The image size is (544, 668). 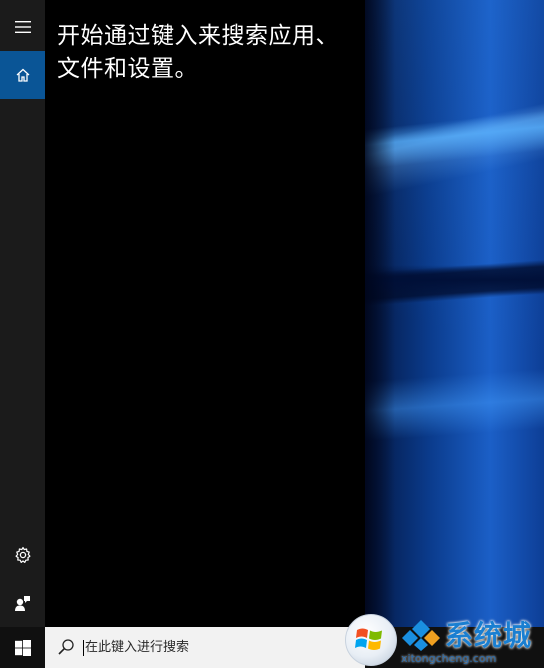 I want to click on windows-flag-icon, so click(x=368, y=639).